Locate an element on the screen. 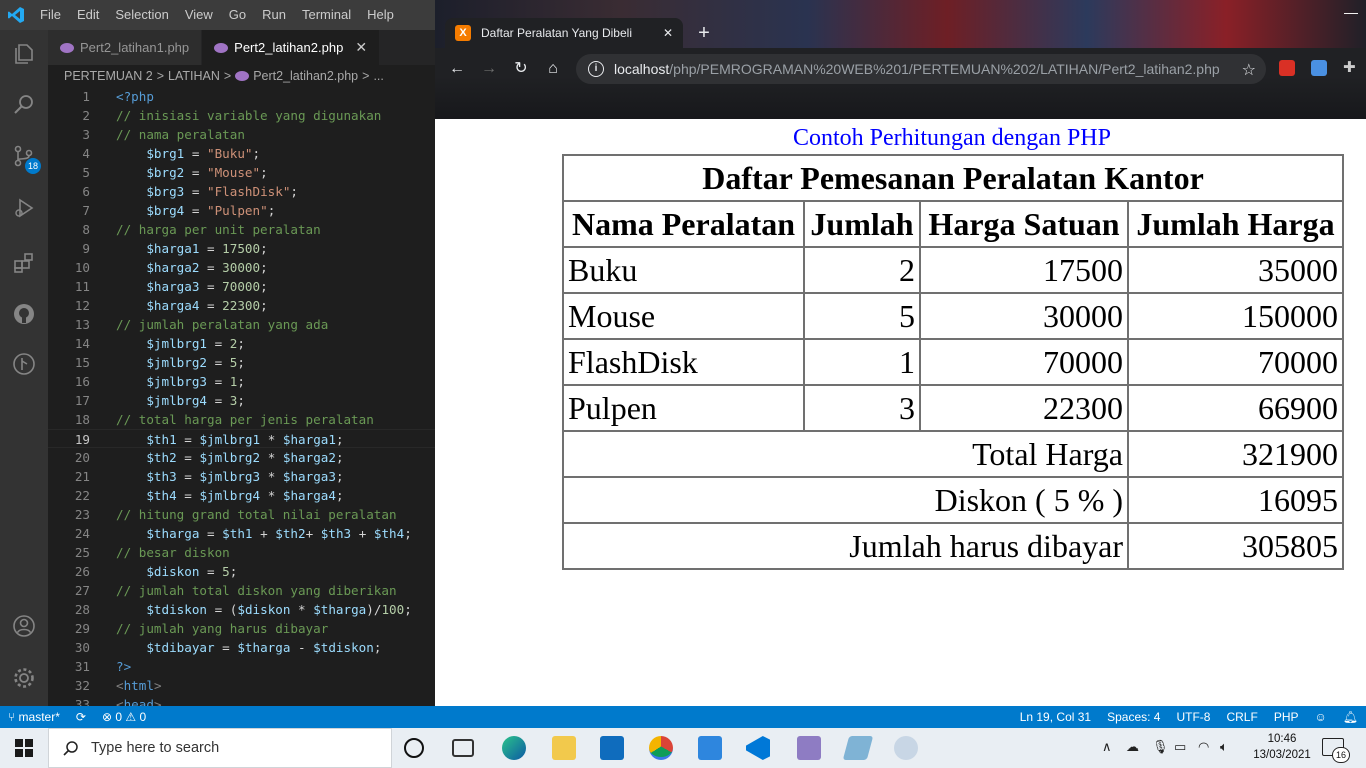 This screenshot has width=1366, height=768. game-app-icon is located at coordinates (809, 748).